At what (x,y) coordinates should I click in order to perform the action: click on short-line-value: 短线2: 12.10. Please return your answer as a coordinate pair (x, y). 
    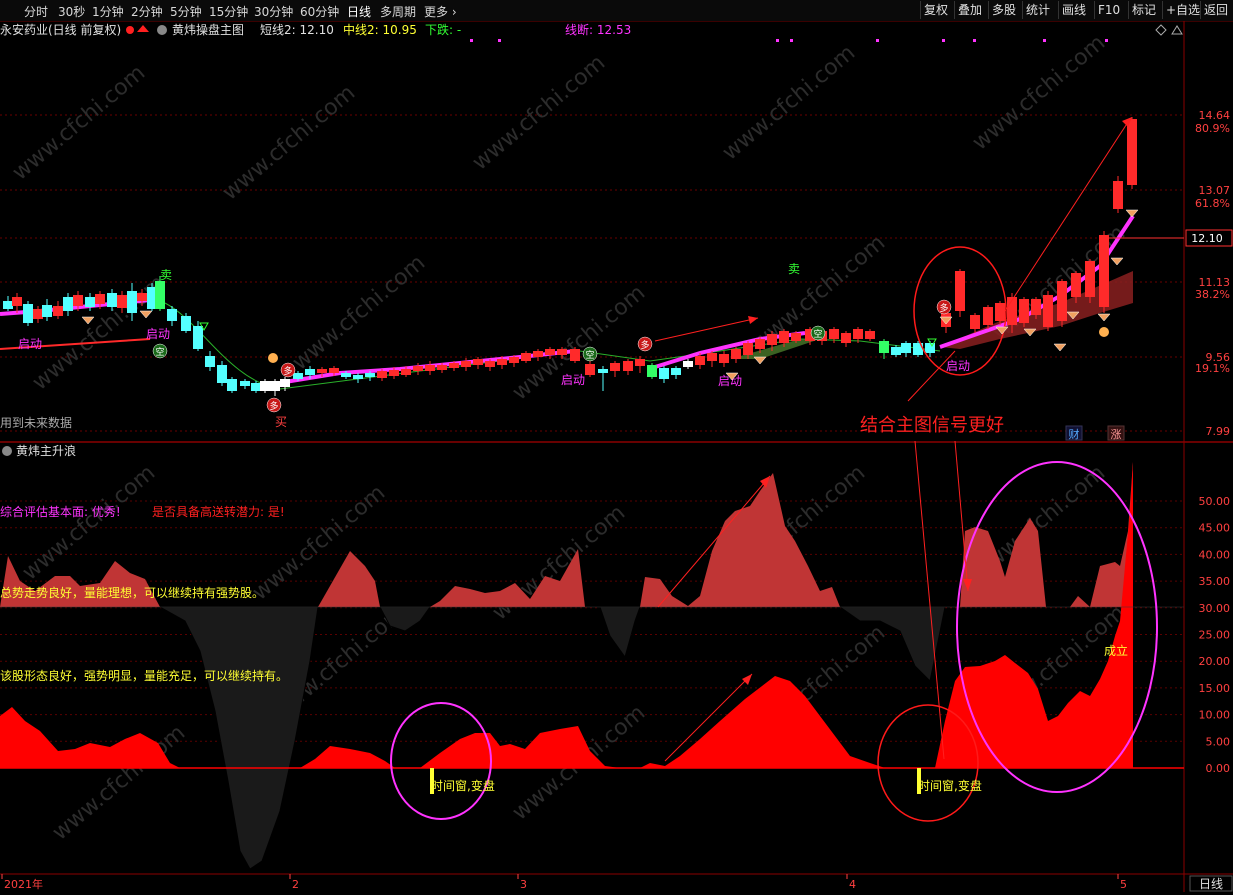
    Looking at the image, I should click on (297, 30).